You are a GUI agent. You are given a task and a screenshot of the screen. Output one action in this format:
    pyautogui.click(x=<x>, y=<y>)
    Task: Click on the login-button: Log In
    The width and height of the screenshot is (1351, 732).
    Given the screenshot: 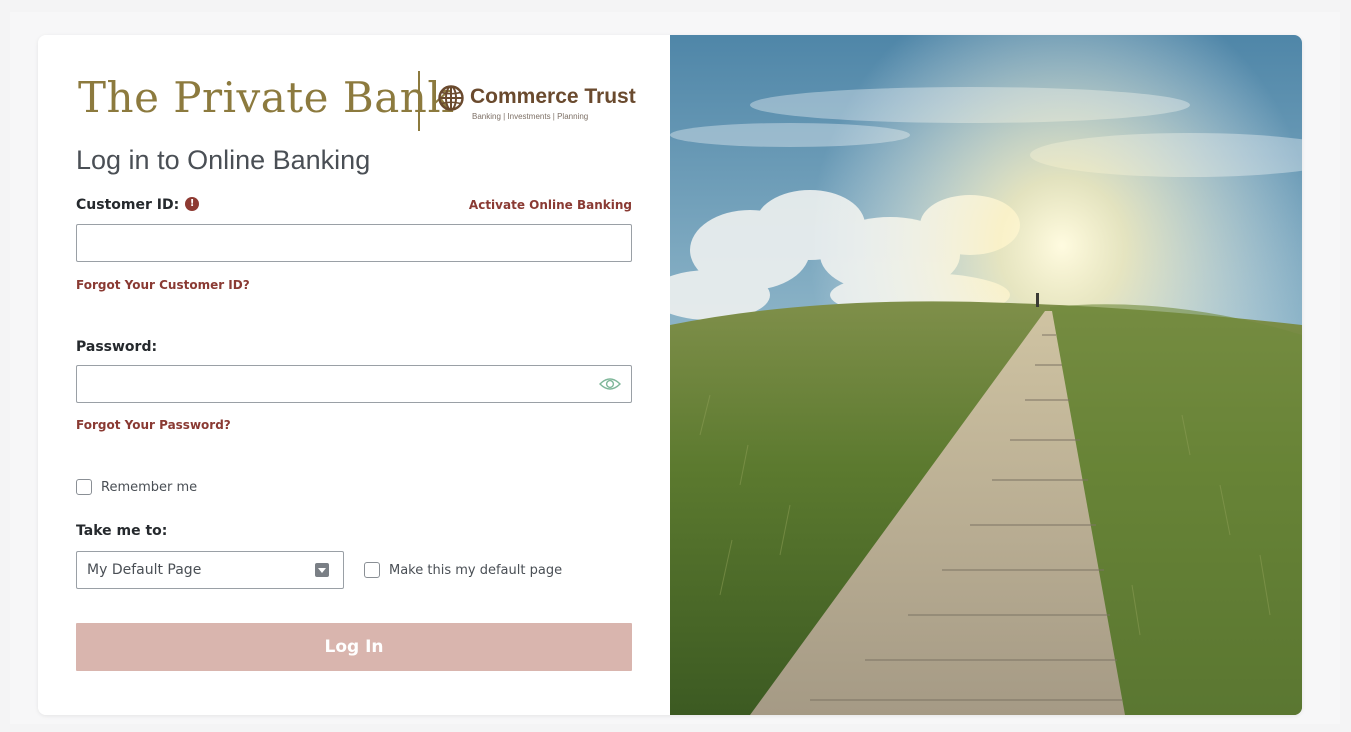 What is the action you would take?
    pyautogui.click(x=354, y=647)
    